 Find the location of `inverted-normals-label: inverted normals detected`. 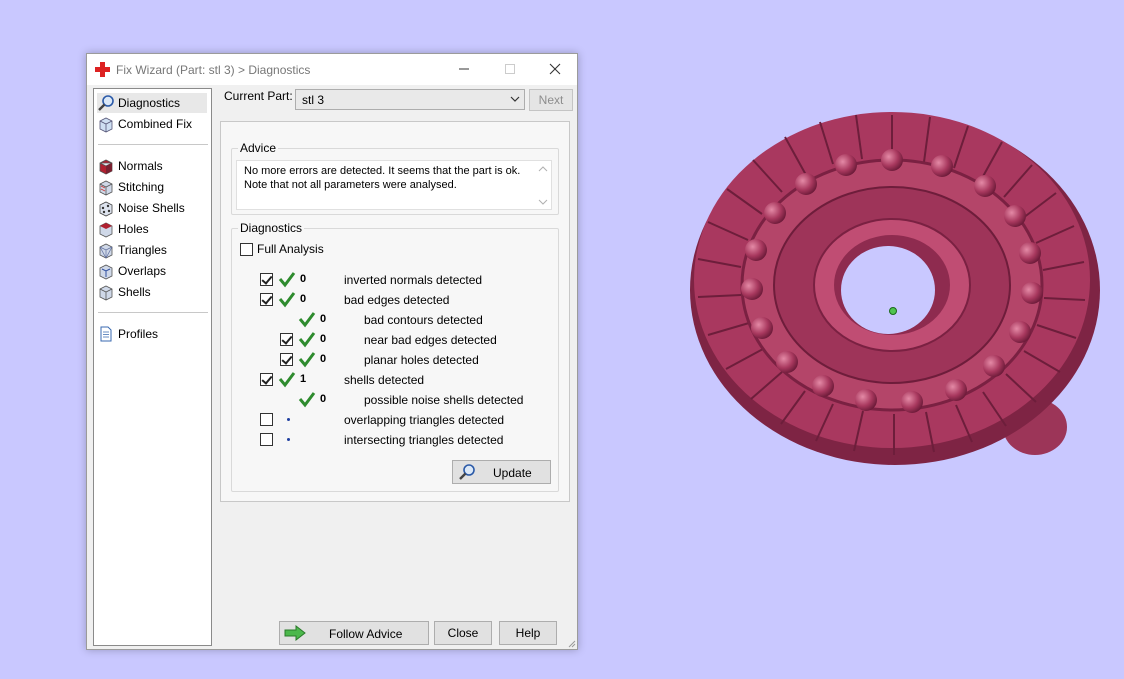

inverted-normals-label: inverted normals detected is located at coordinates (413, 280).